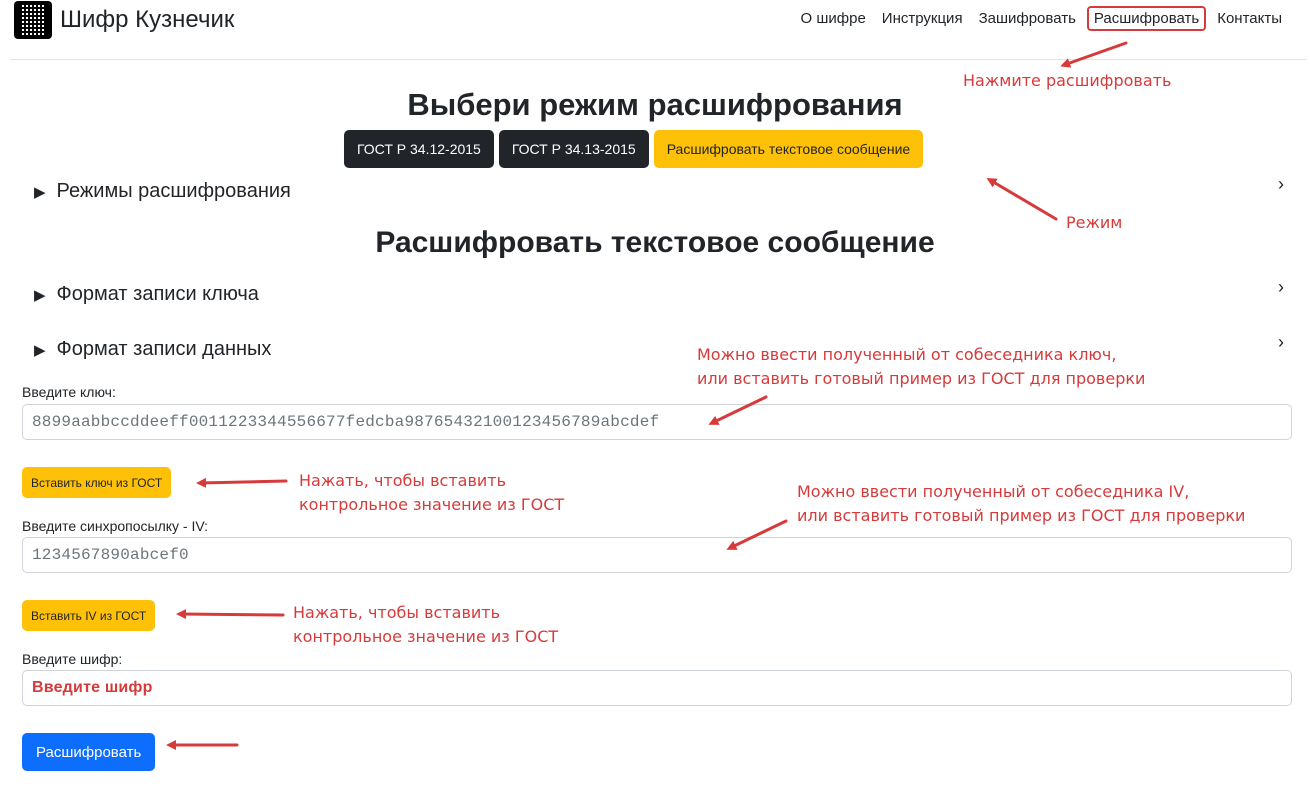 The width and height of the screenshot is (1310, 788). I want to click on annotation-mode: Режим, so click(1094, 222).